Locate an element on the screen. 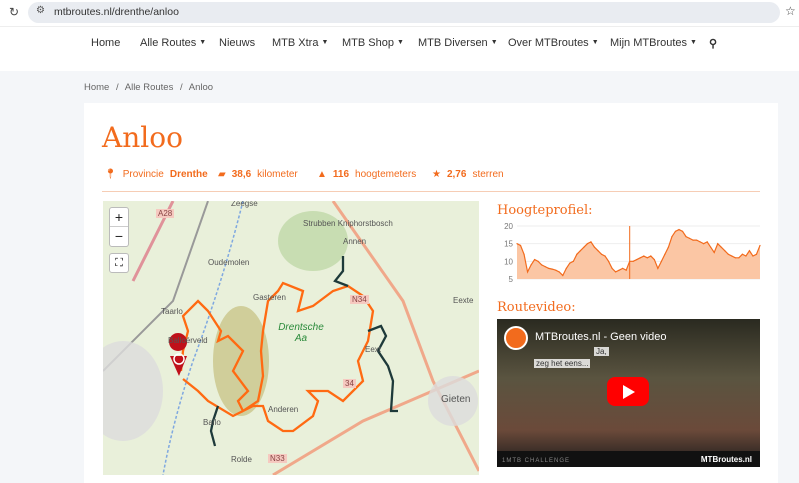 This screenshot has height=483, width=799. channel-logo-icon is located at coordinates (516, 338).